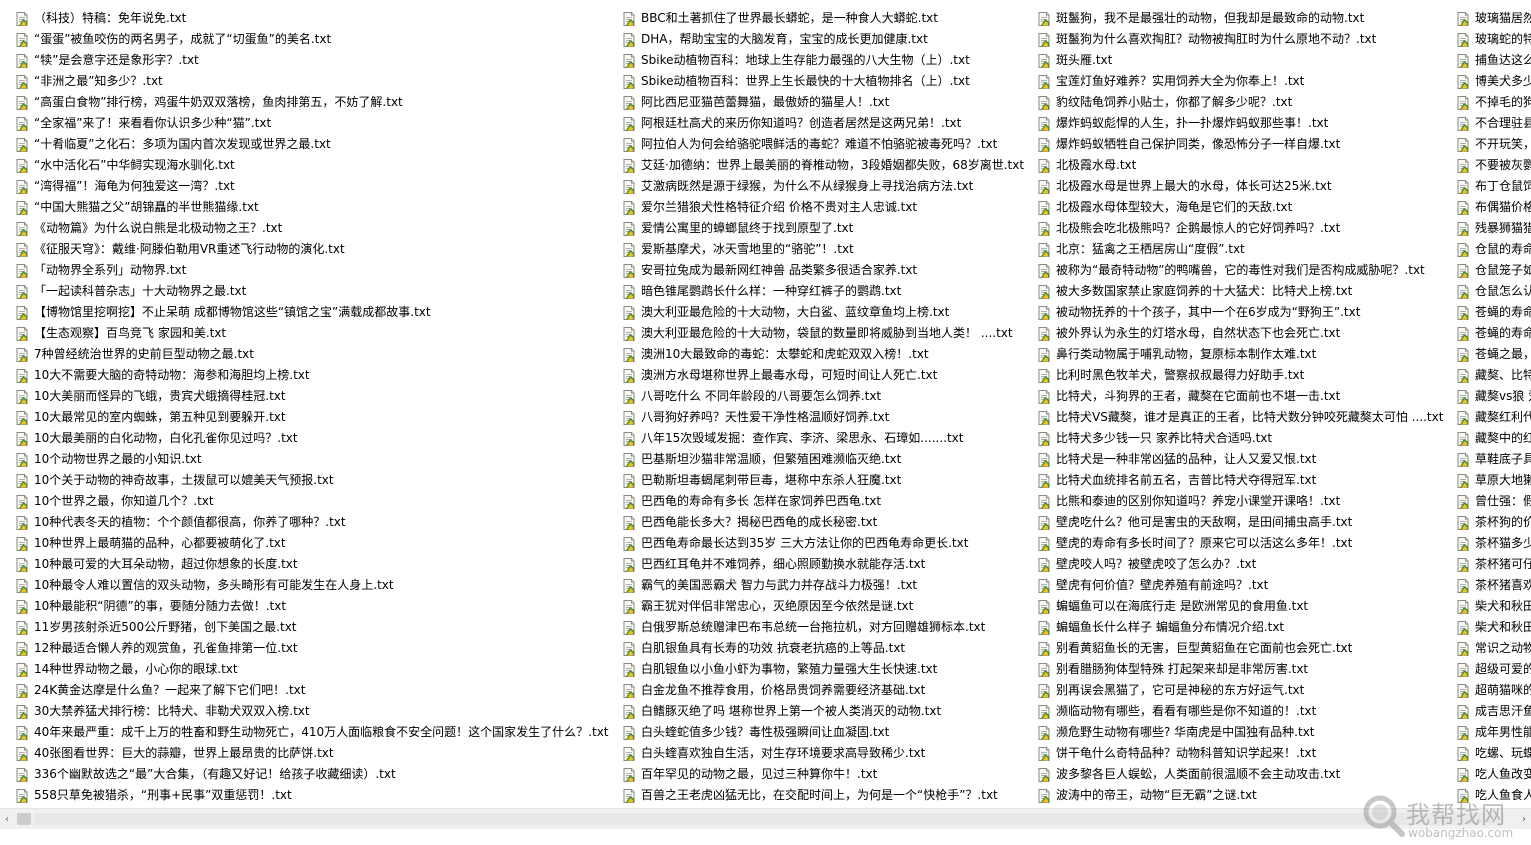 The image size is (1531, 845). What do you see at coordinates (825, 228) in the screenshot?
I see `file-item: 爱情公寓里的蟑螂鼠终于找到原型了.txt` at bounding box center [825, 228].